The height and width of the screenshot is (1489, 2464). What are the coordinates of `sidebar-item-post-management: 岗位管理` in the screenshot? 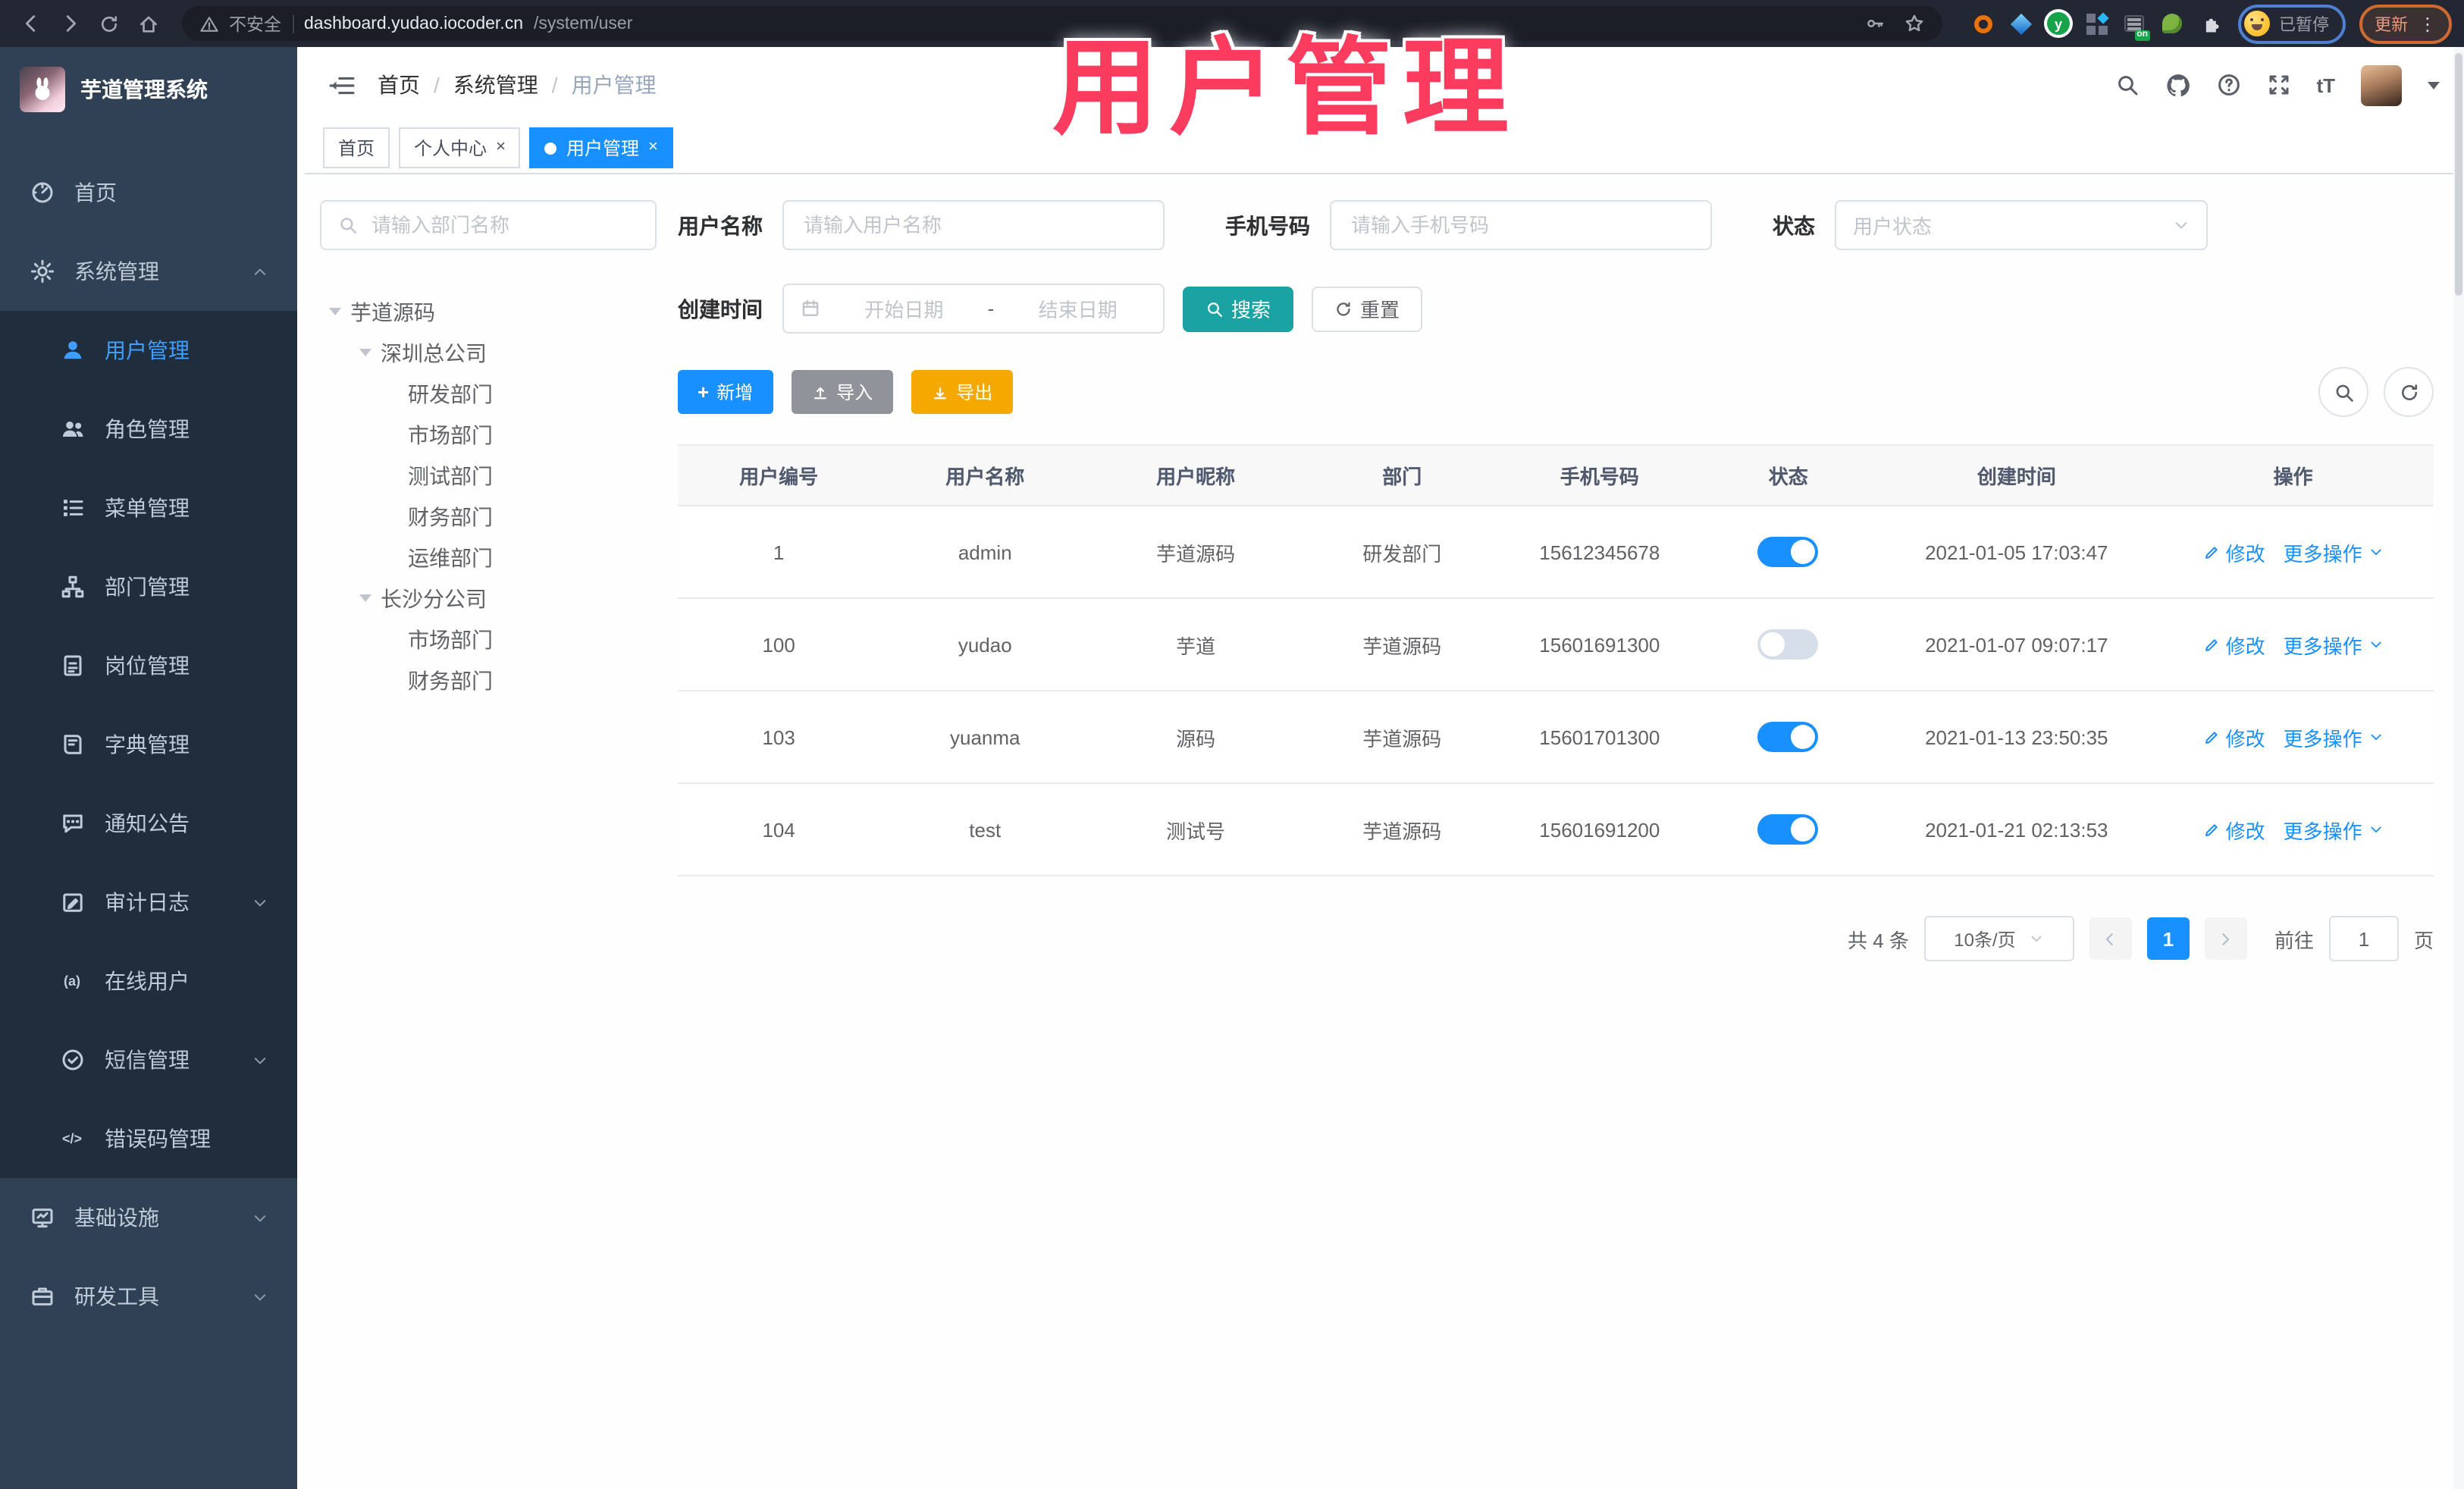 It's located at (148, 665).